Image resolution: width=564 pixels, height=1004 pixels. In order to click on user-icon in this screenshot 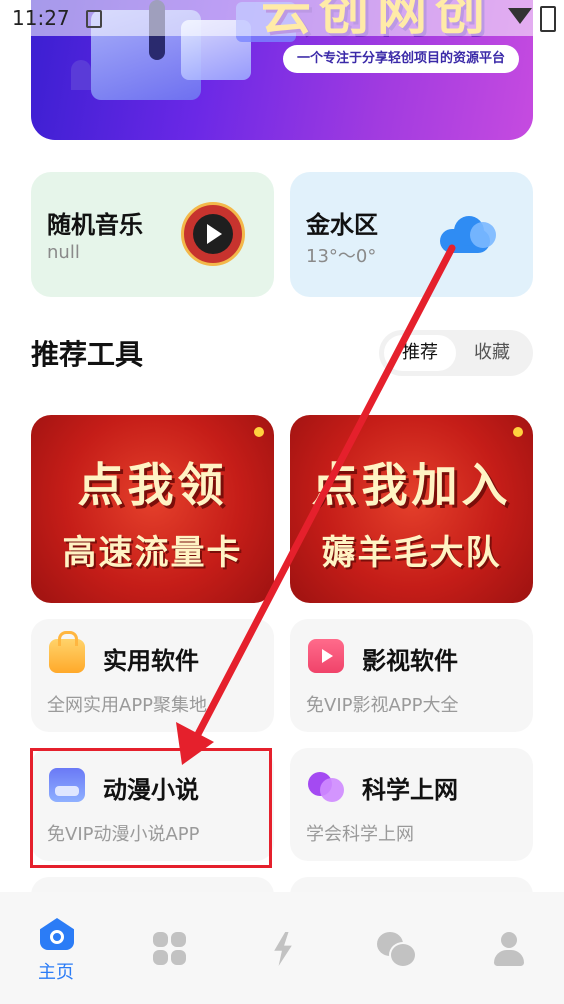, I will do `click(509, 949)`.